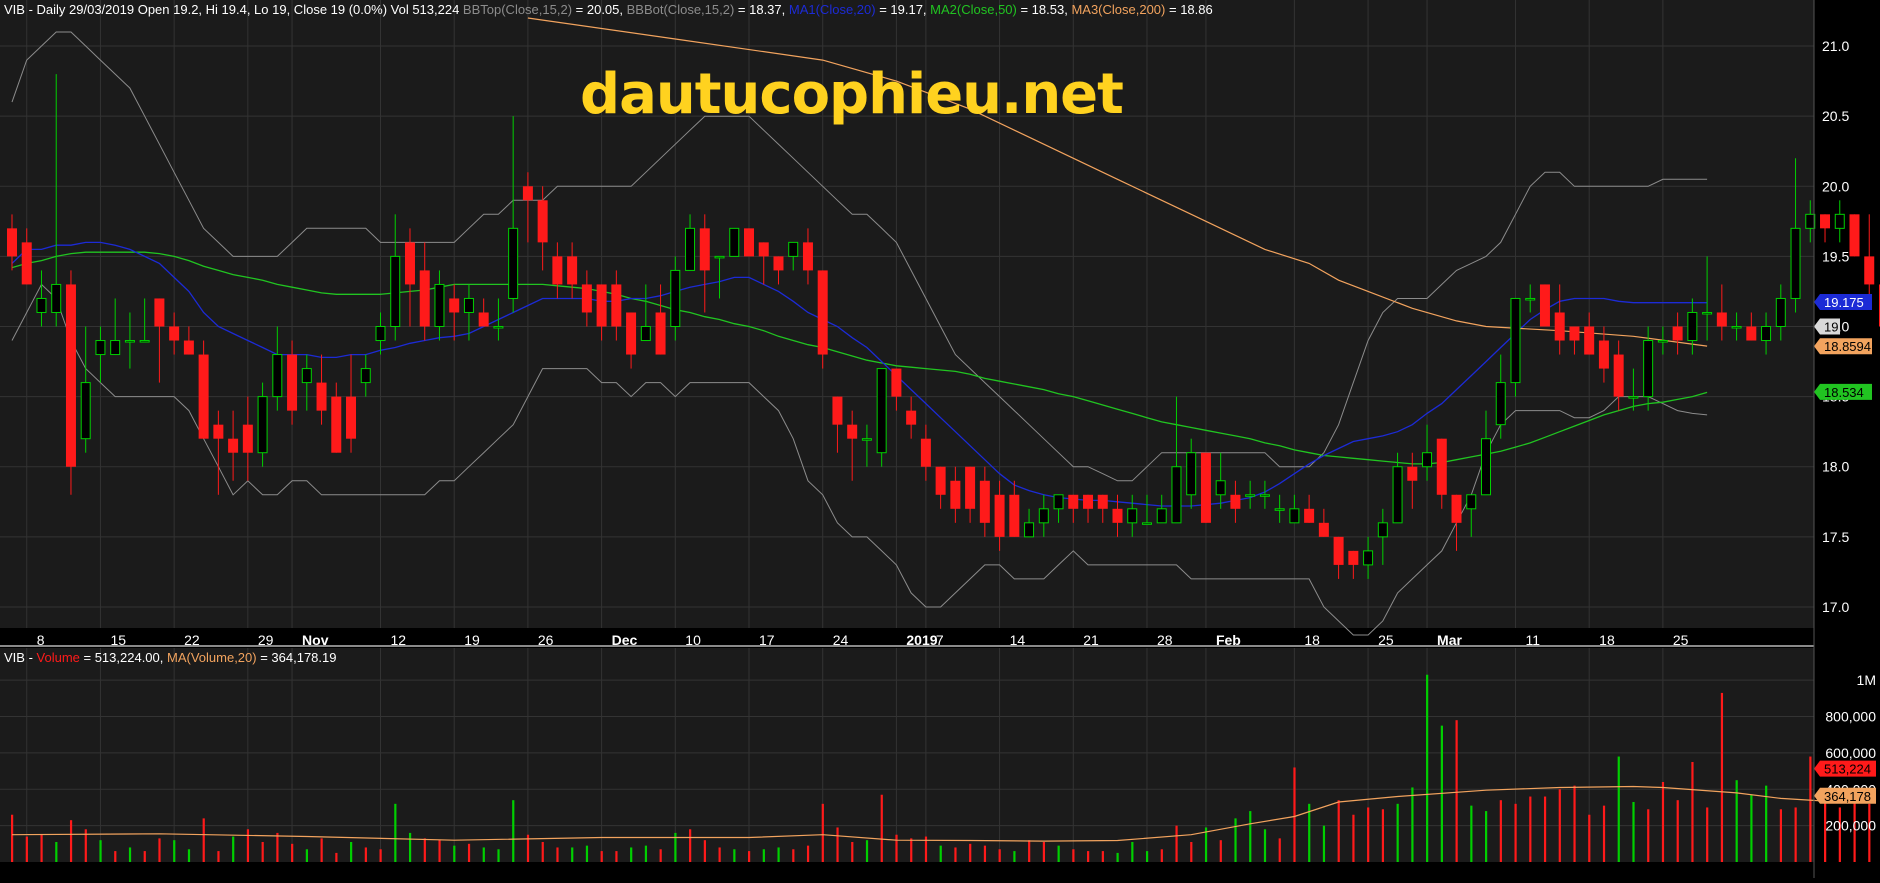 The image size is (1880, 883). Describe the element at coordinates (1843, 301) in the screenshot. I see `price-tag: 19.175` at that location.